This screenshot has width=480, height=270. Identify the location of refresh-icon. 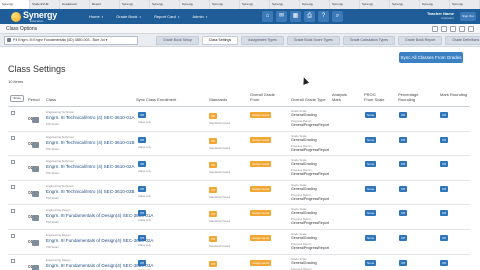
(435, 29).